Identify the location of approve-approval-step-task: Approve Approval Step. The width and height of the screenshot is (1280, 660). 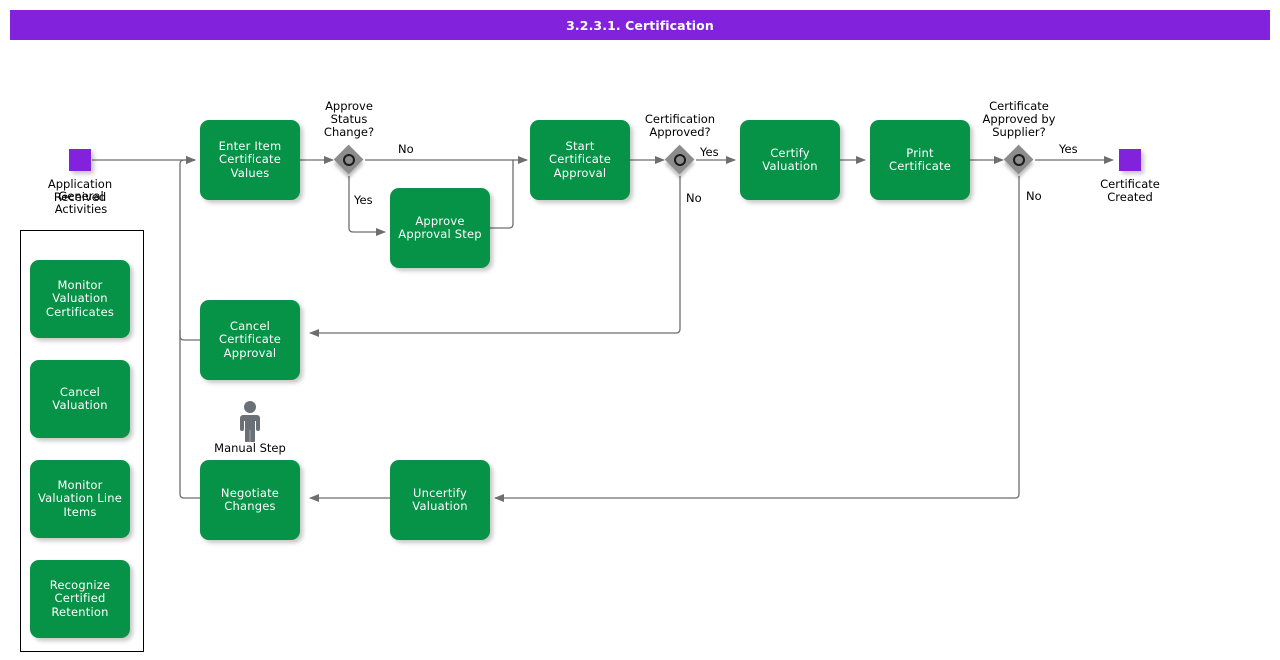
(440, 228).